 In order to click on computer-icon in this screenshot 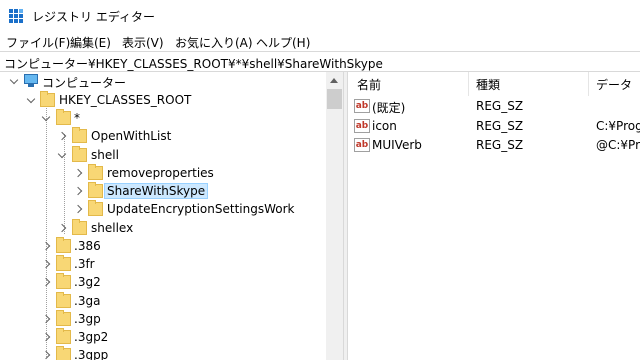, I will do `click(31, 80)`.